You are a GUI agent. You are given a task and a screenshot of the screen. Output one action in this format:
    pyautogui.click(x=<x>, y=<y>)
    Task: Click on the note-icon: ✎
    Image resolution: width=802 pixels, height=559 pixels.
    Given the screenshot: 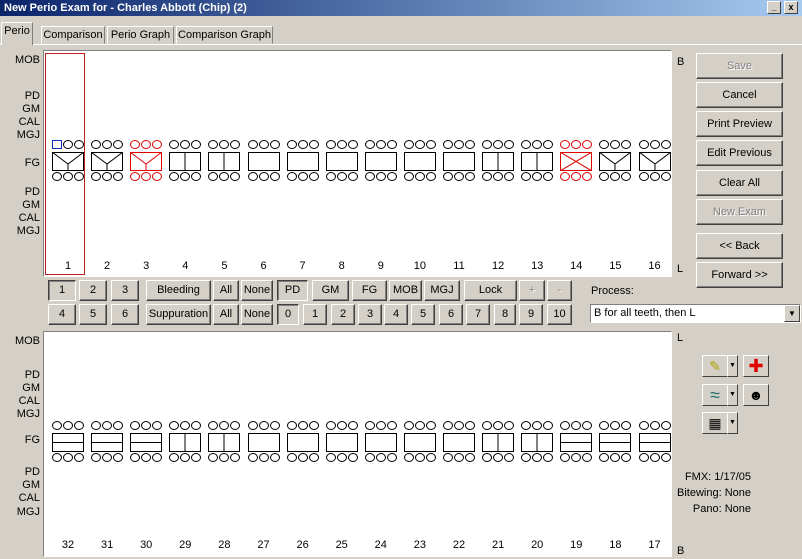 What is the action you would take?
    pyautogui.click(x=715, y=366)
    